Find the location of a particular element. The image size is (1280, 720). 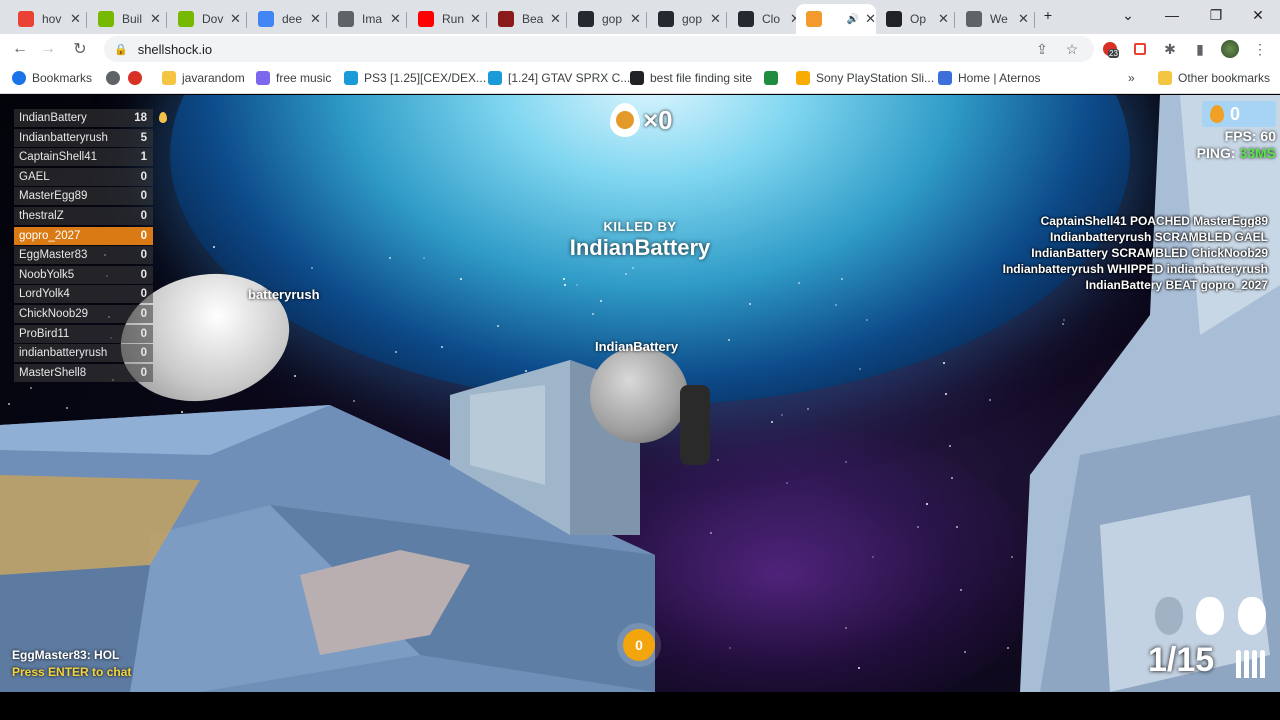

respawn-timer: 0 is located at coordinates (639, 645).